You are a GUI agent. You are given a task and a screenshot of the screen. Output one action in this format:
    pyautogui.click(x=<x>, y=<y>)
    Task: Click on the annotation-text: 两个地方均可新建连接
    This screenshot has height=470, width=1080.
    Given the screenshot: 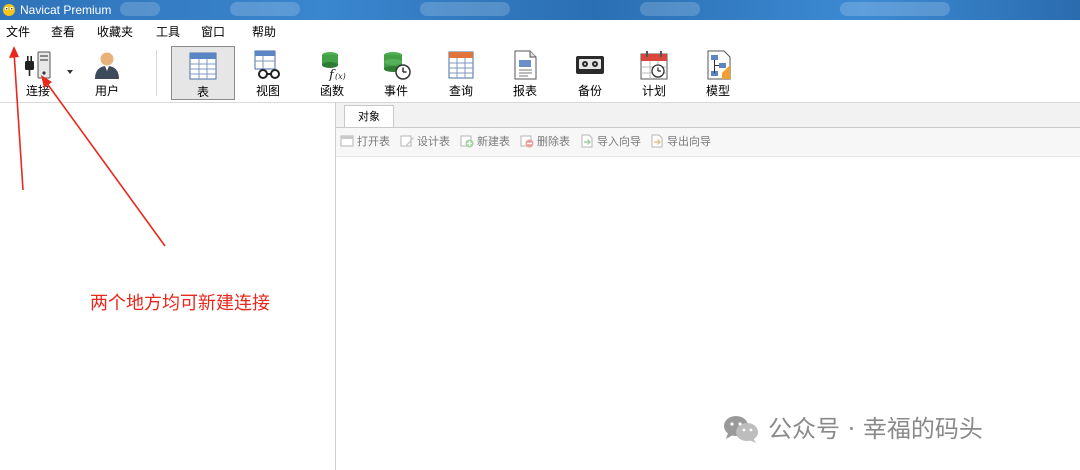 What is the action you would take?
    pyautogui.click(x=180, y=303)
    